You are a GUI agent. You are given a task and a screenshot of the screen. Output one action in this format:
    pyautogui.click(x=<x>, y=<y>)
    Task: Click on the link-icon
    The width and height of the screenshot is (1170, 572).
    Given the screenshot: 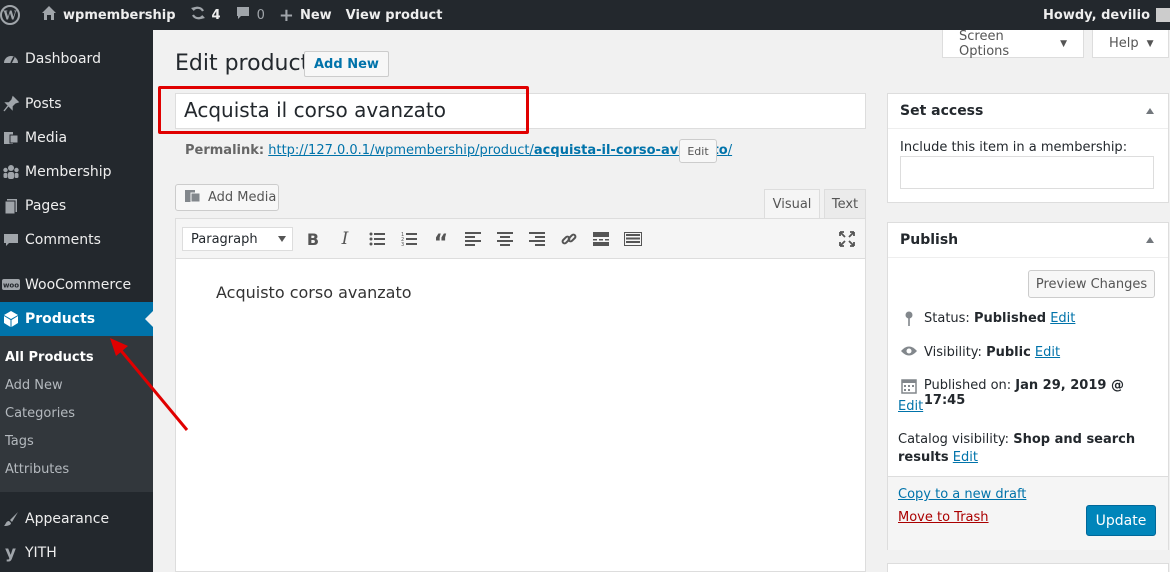 What is the action you would take?
    pyautogui.click(x=569, y=239)
    